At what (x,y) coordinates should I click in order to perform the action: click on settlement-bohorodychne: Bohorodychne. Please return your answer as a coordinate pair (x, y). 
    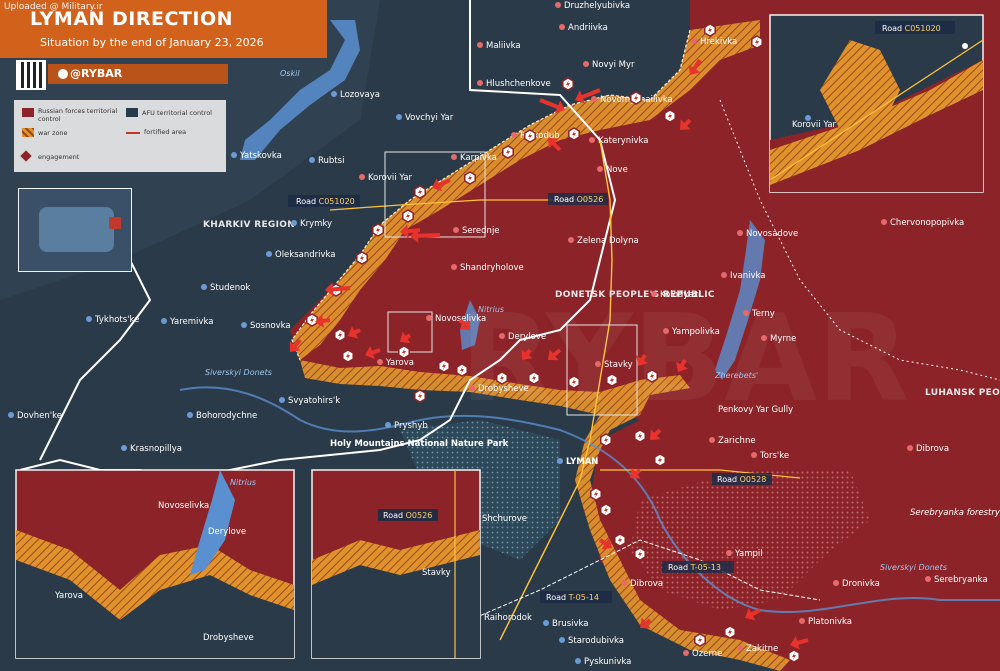
    Looking at the image, I should click on (226, 416).